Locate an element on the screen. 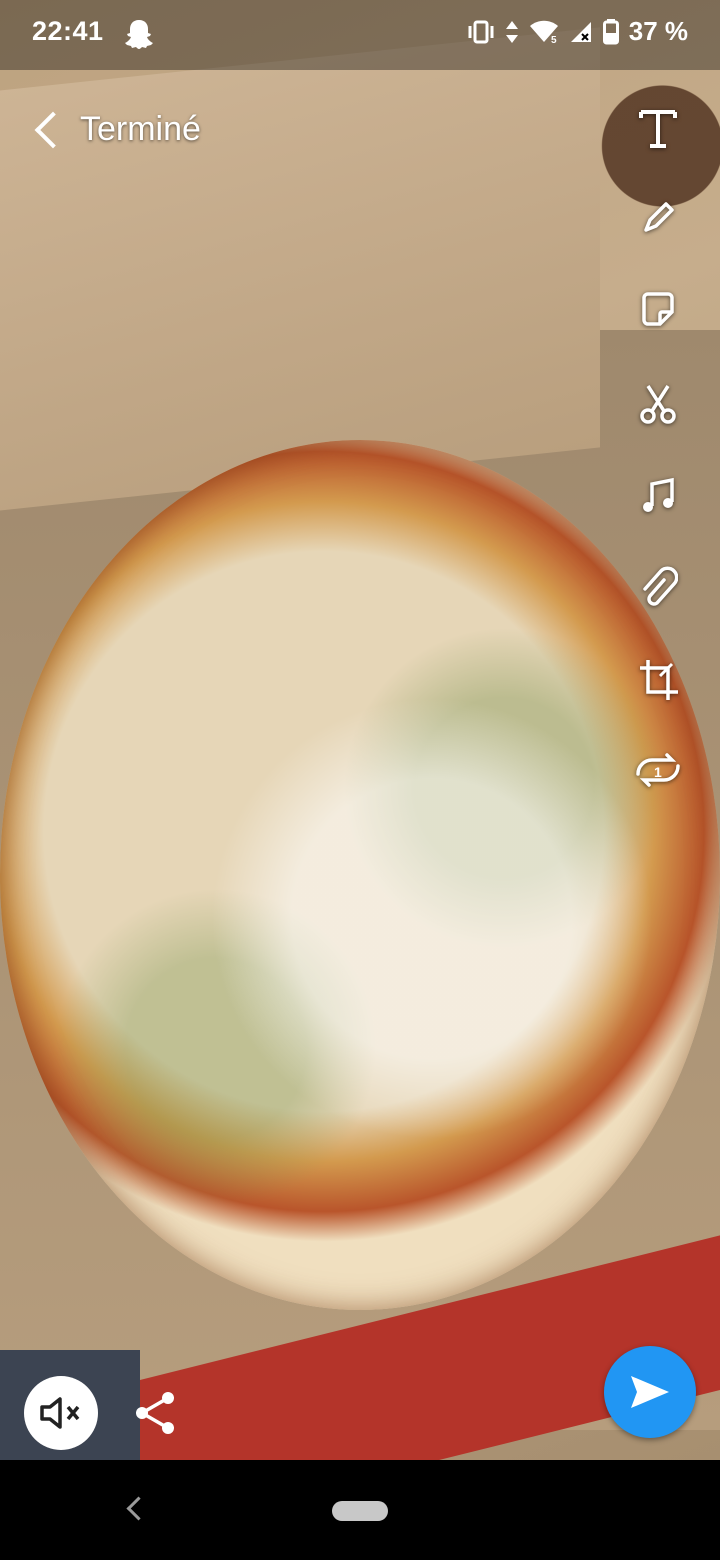 The height and width of the screenshot is (1560, 720). status-icons: 5 37 % is located at coordinates (577, 31).